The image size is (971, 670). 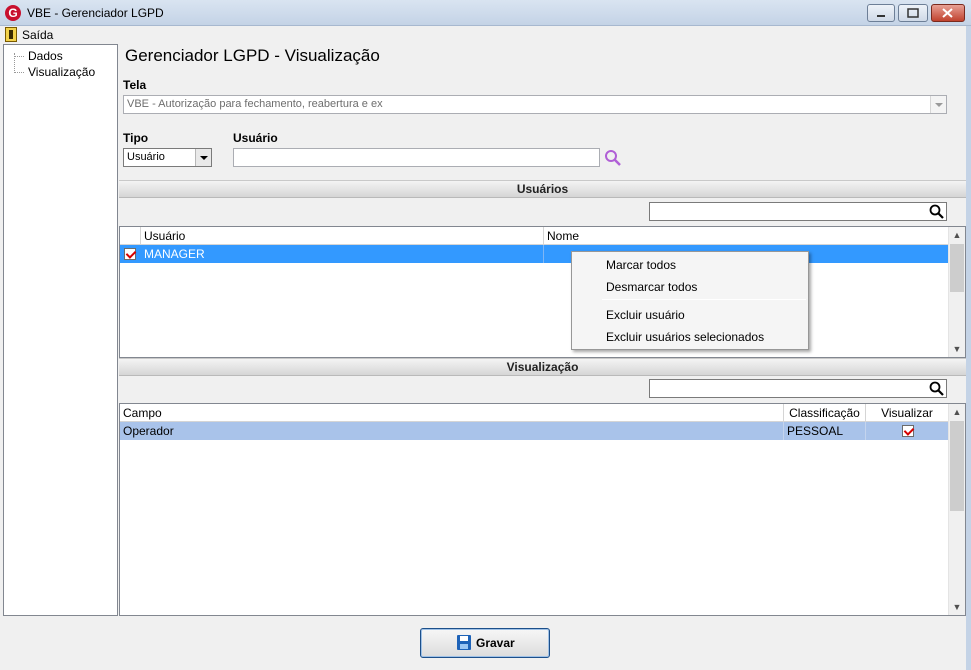 I want to click on visualizacao-section-header: Visualização, so click(x=542, y=367).